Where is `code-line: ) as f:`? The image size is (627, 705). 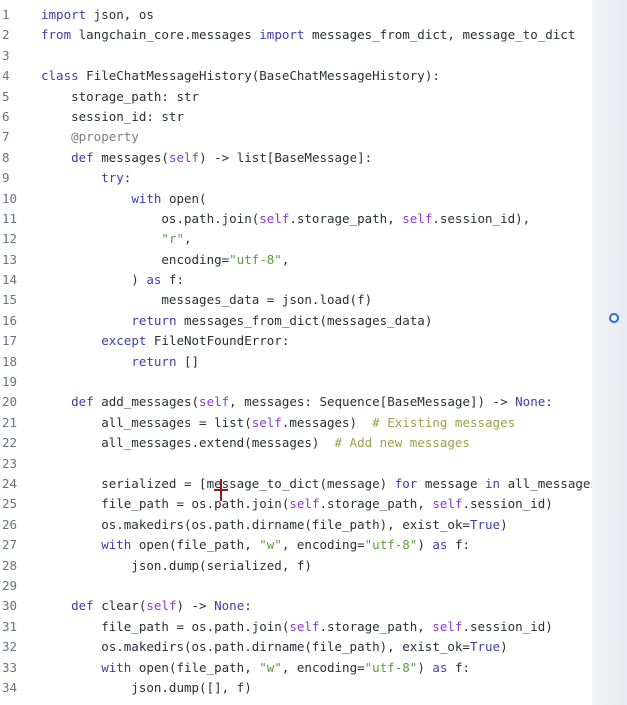
code-line: ) as f: is located at coordinates (316, 280).